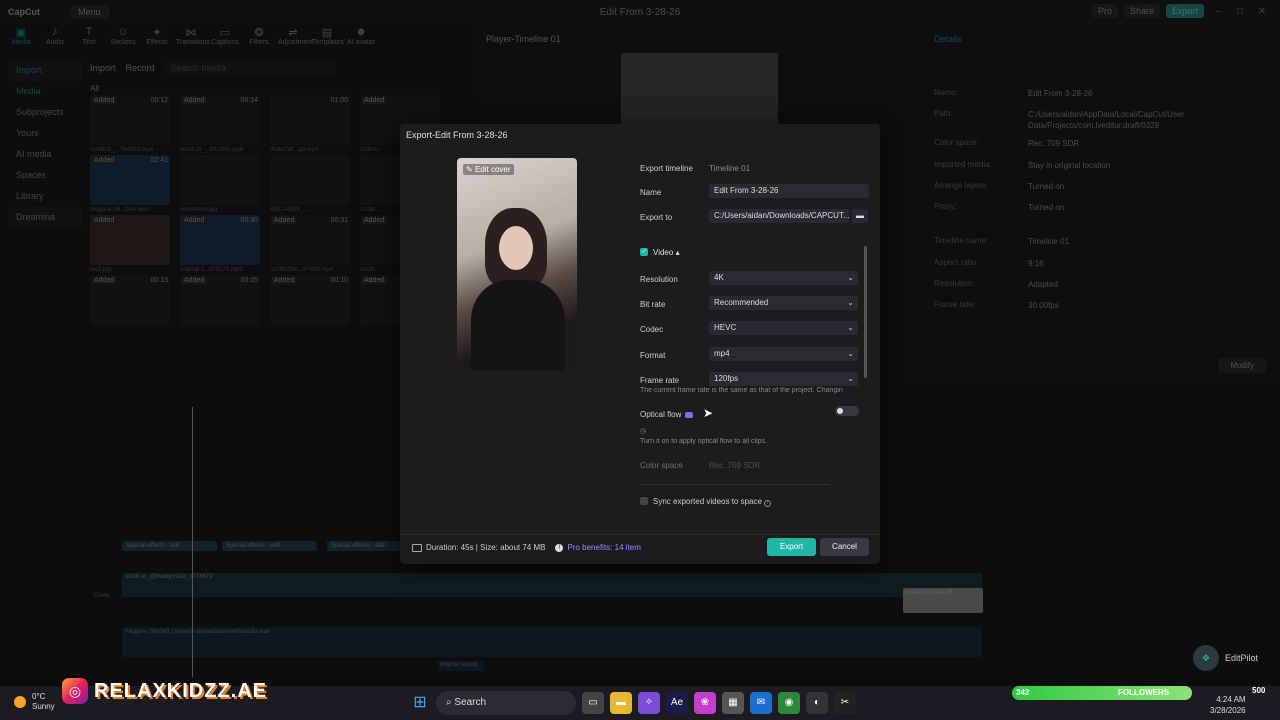 Image resolution: width=1280 pixels, height=720 pixels. Describe the element at coordinates (45, 175) in the screenshot. I see `sidebar-item-spaces: Spaces` at that location.